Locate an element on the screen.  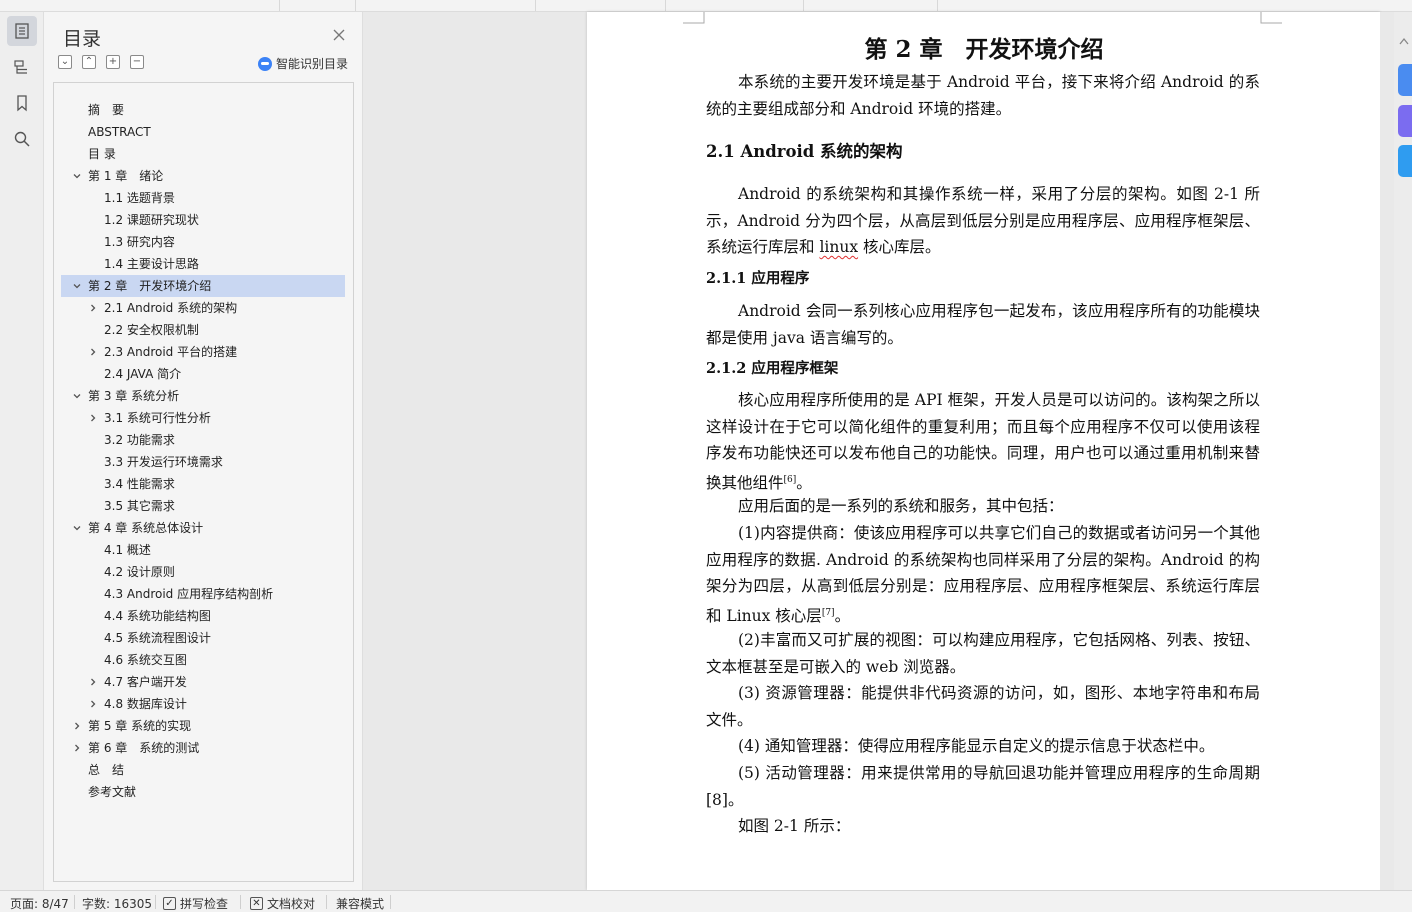
list-item-3: (3) 资源管理器：能提供非代码资源的访问，如，图形、本地字符串和布局文件。 is located at coordinates (983, 706).